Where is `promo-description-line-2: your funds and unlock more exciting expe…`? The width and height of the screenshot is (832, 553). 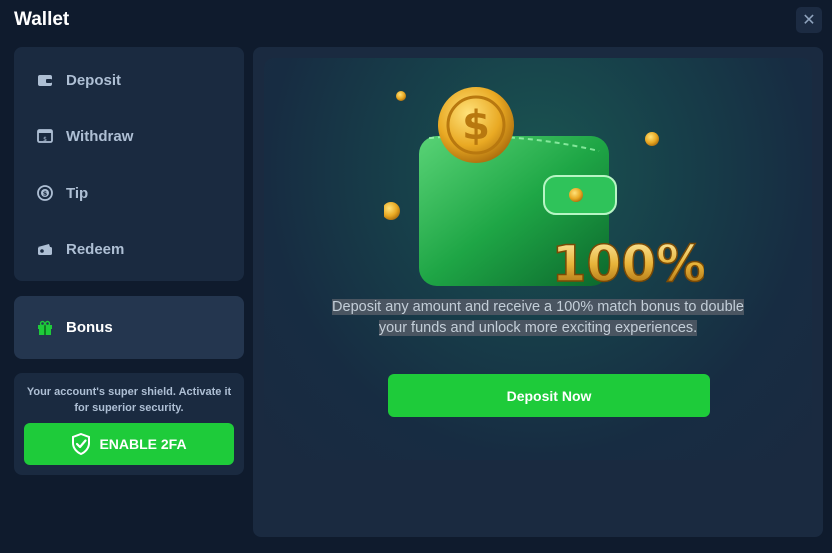
promo-description-line-2: your funds and unlock more exciting expe… is located at coordinates (538, 328).